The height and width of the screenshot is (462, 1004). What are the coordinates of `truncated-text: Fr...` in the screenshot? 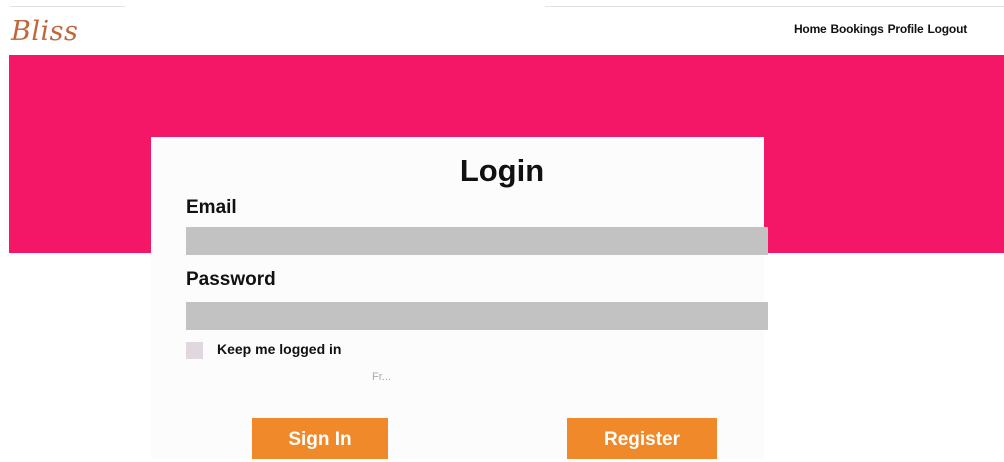 It's located at (381, 377).